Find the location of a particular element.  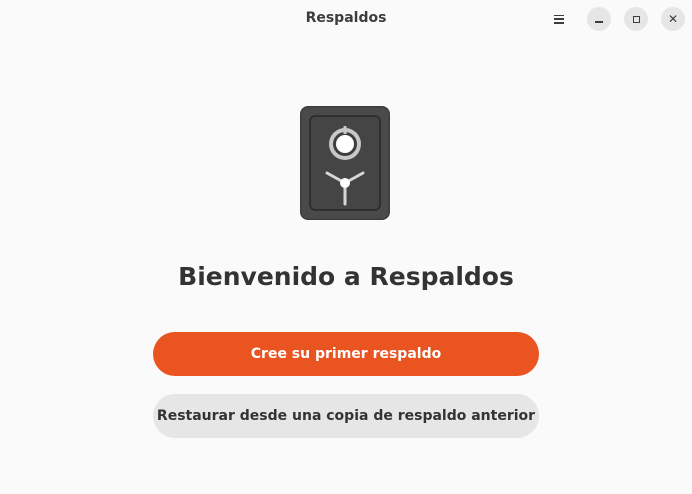

main-menu-button is located at coordinates (559, 19).